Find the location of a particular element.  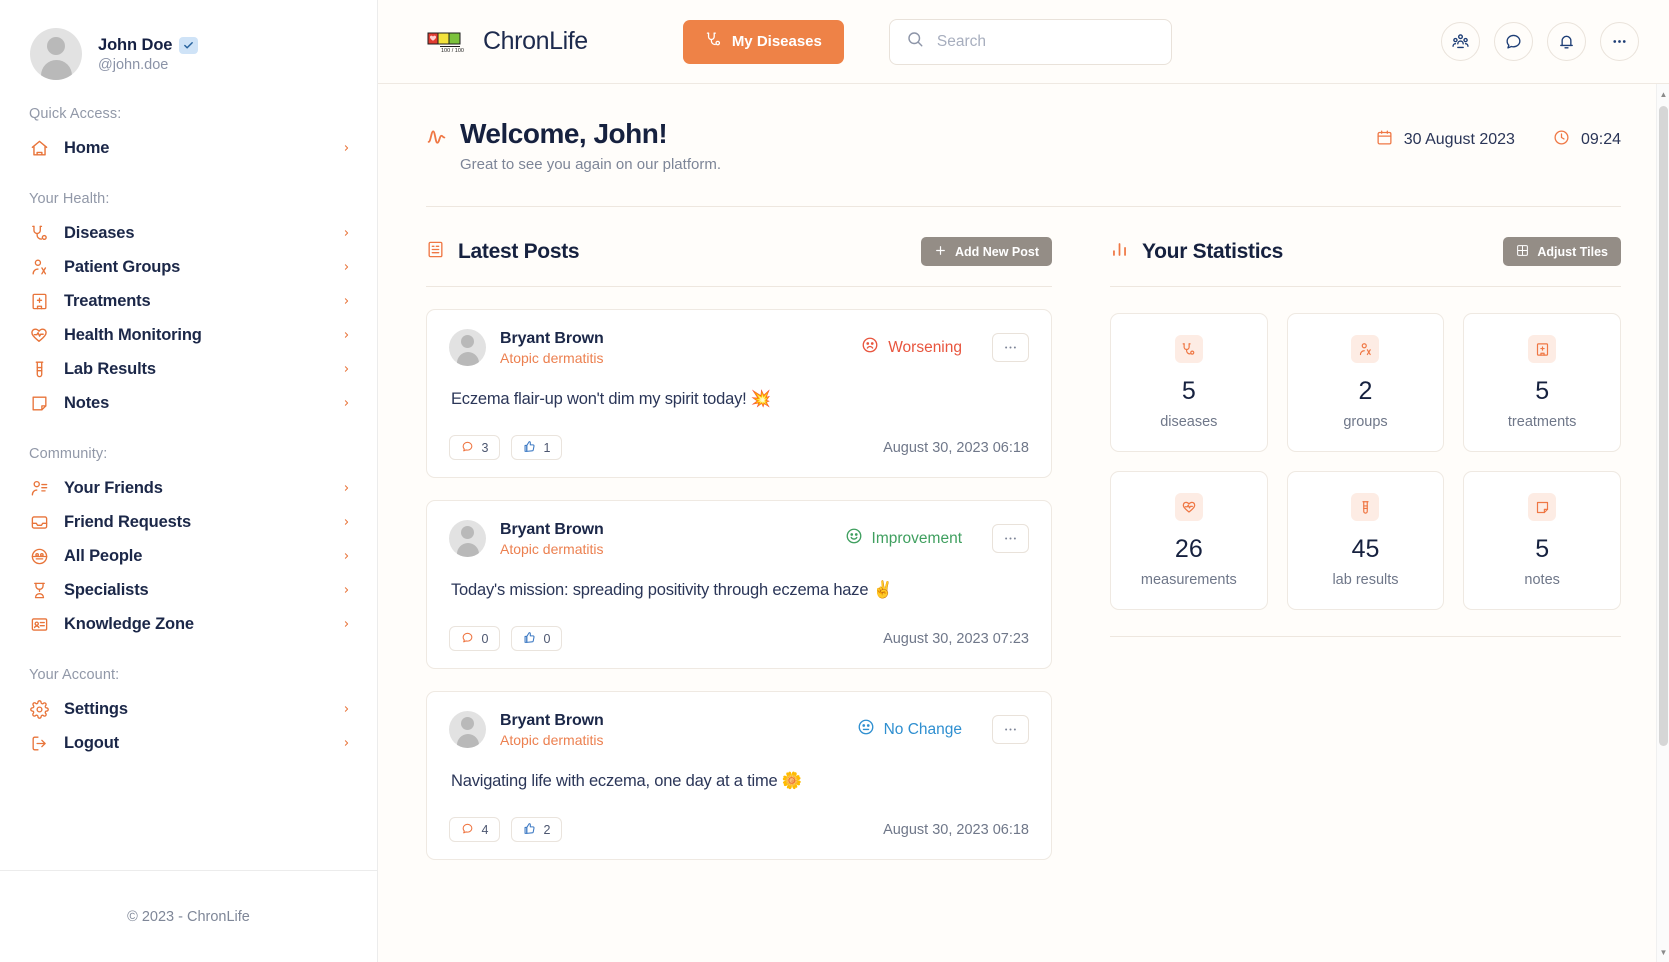

sidebar-item-label: Settings is located at coordinates (96, 708).